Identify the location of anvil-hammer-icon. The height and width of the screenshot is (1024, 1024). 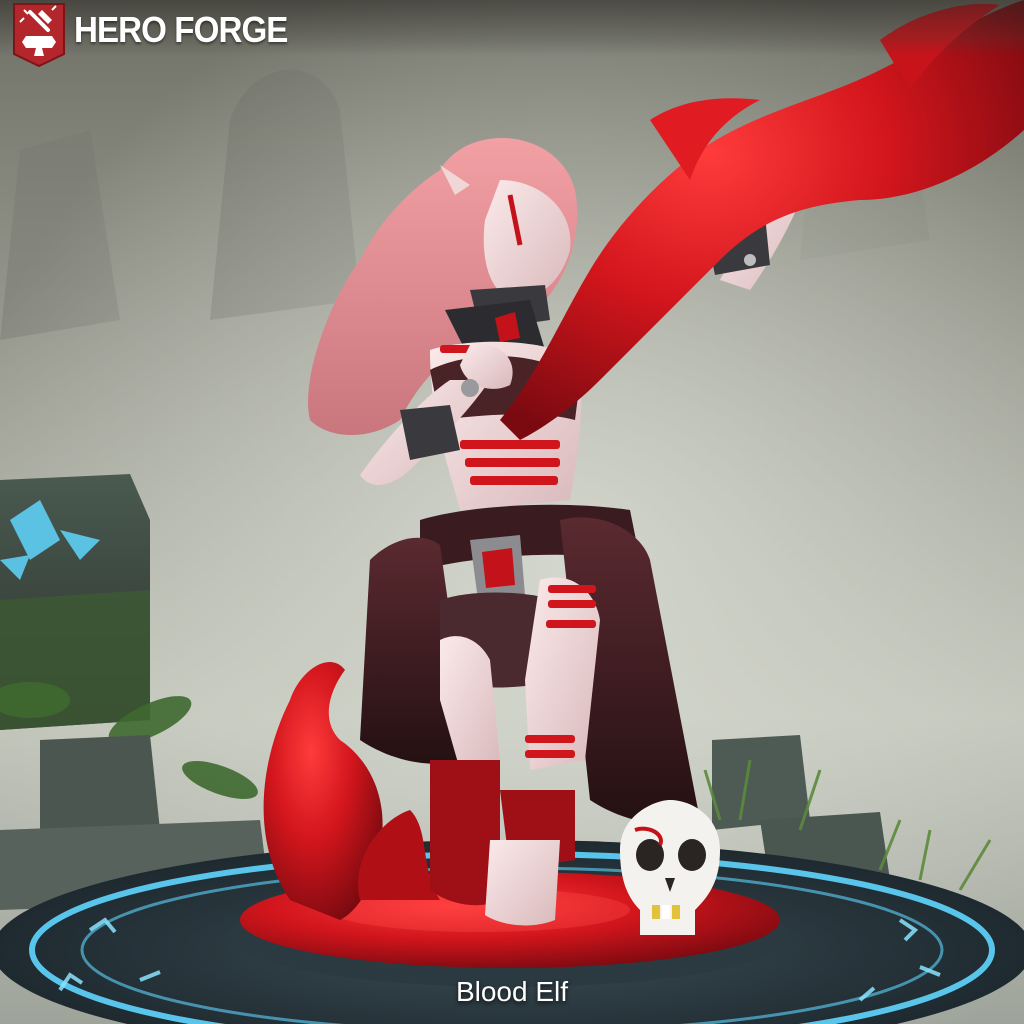
(39, 35).